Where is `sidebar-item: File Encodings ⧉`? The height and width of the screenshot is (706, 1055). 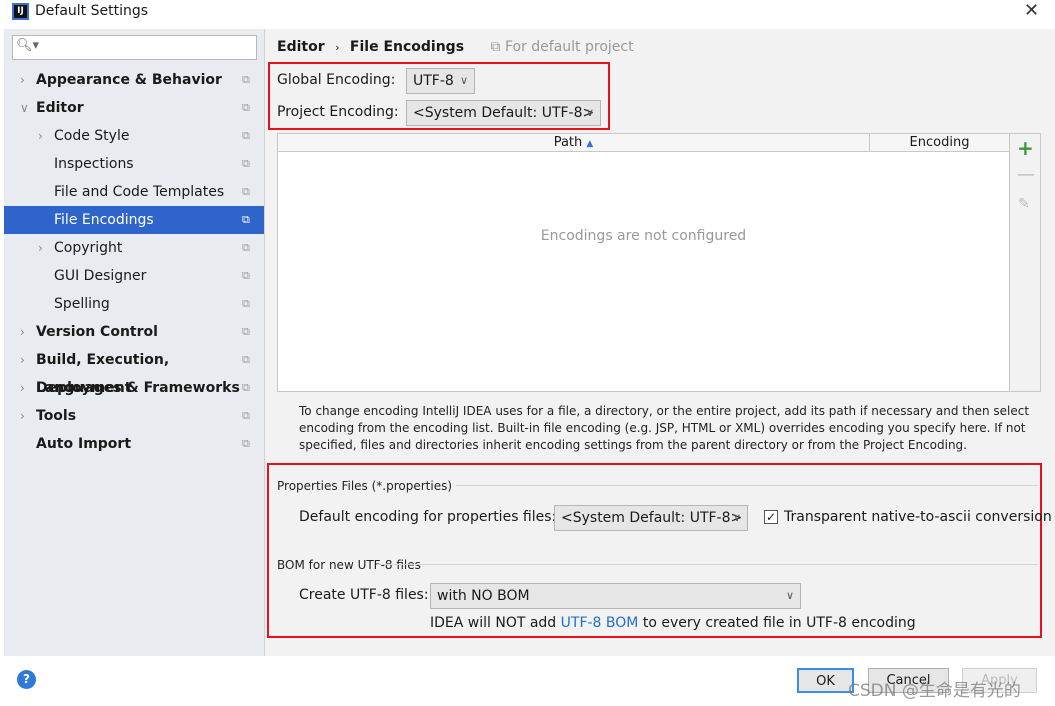 sidebar-item: File Encodings ⧉ is located at coordinates (134, 220).